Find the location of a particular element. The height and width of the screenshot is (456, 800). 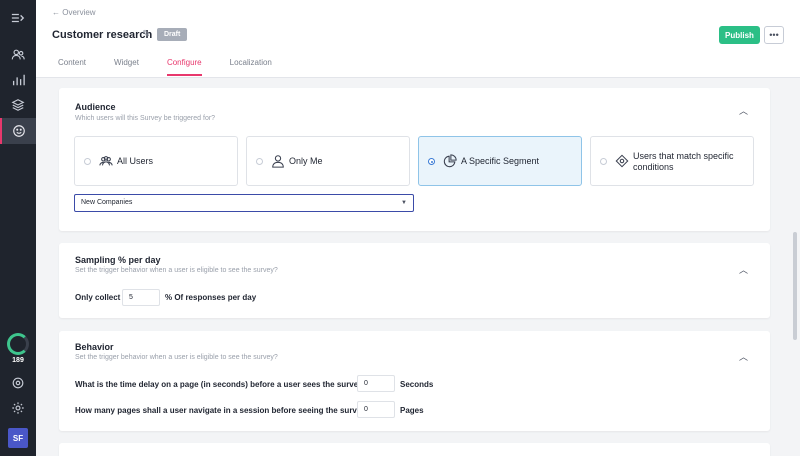

tab-widget: Widget is located at coordinates (126, 67).